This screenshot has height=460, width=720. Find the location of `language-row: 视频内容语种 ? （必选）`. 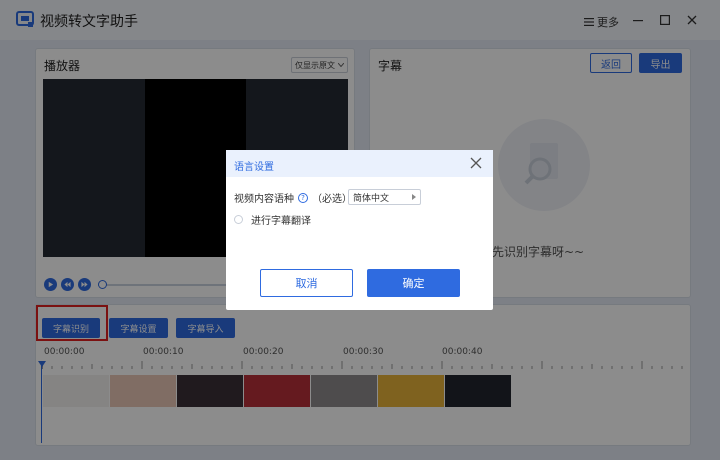

language-row: 视频内容语种 ? （必选） is located at coordinates (293, 197).